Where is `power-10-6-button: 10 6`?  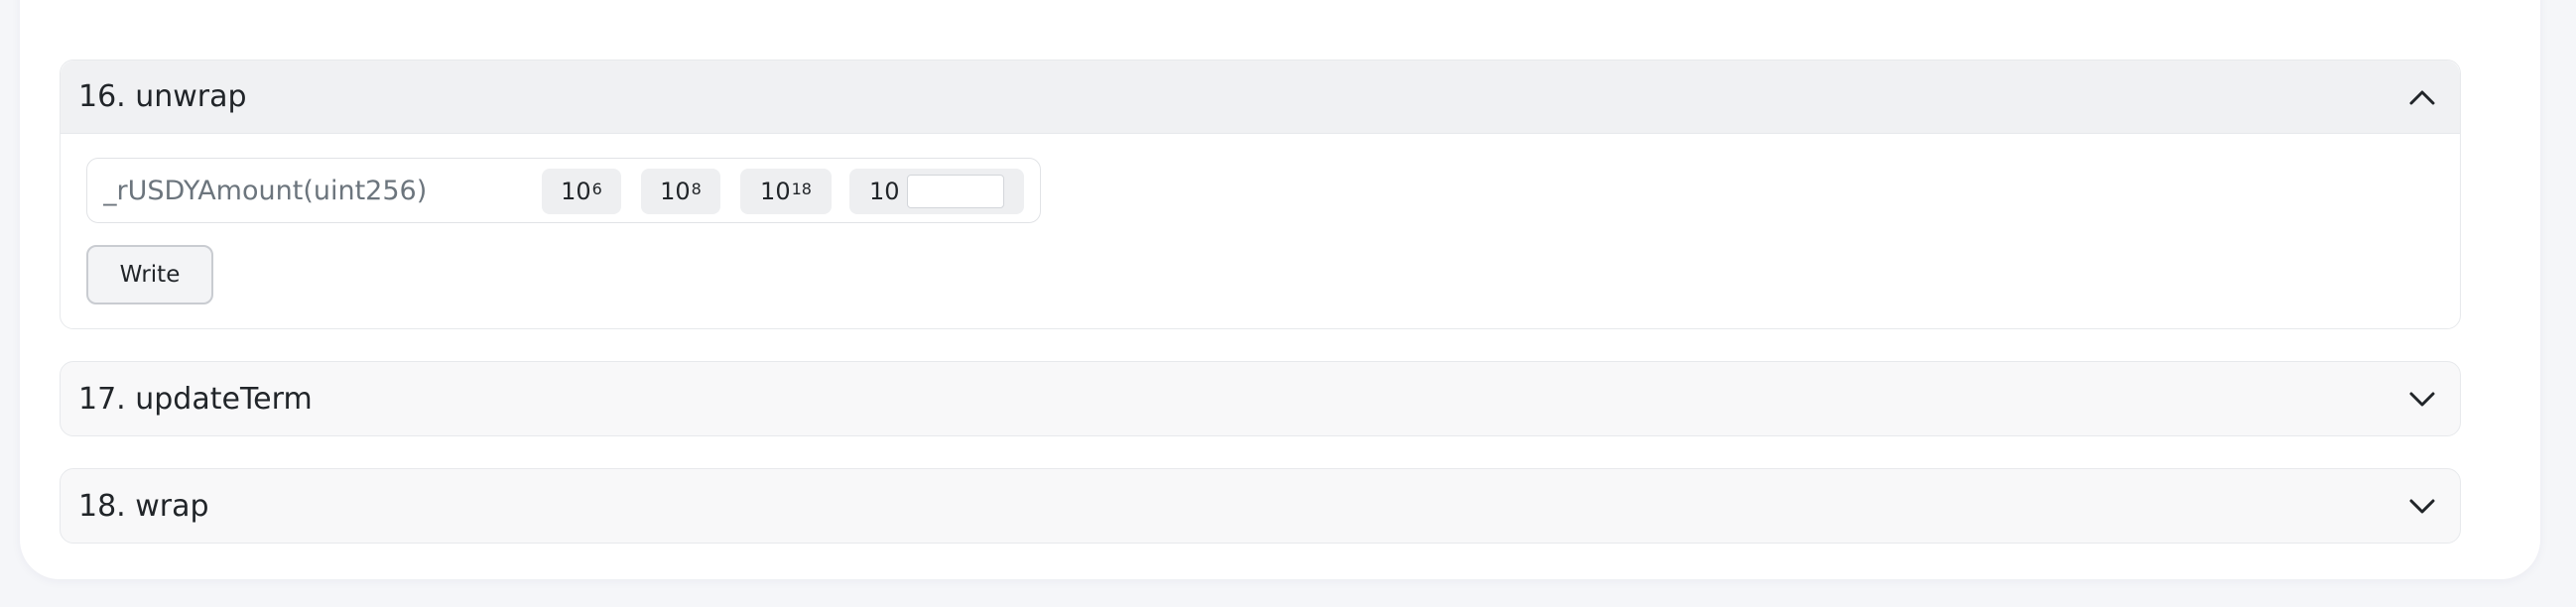 power-10-6-button: 10 6 is located at coordinates (582, 192).